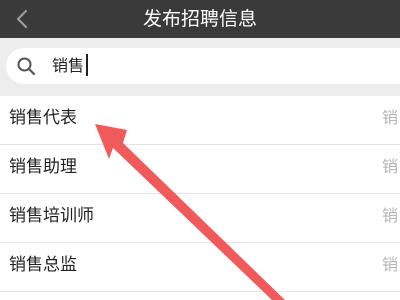  Describe the element at coordinates (203, 66) in the screenshot. I see `search-field: 销售` at that location.